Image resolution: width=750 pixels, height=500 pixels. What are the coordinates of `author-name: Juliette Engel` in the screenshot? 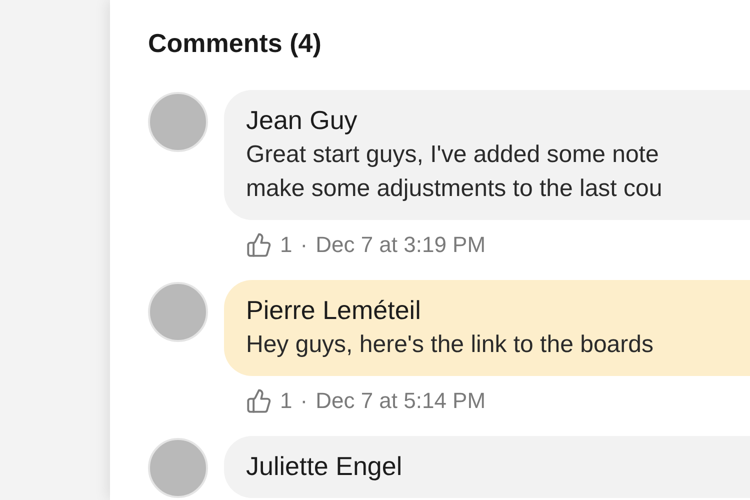 It's located at (325, 466).